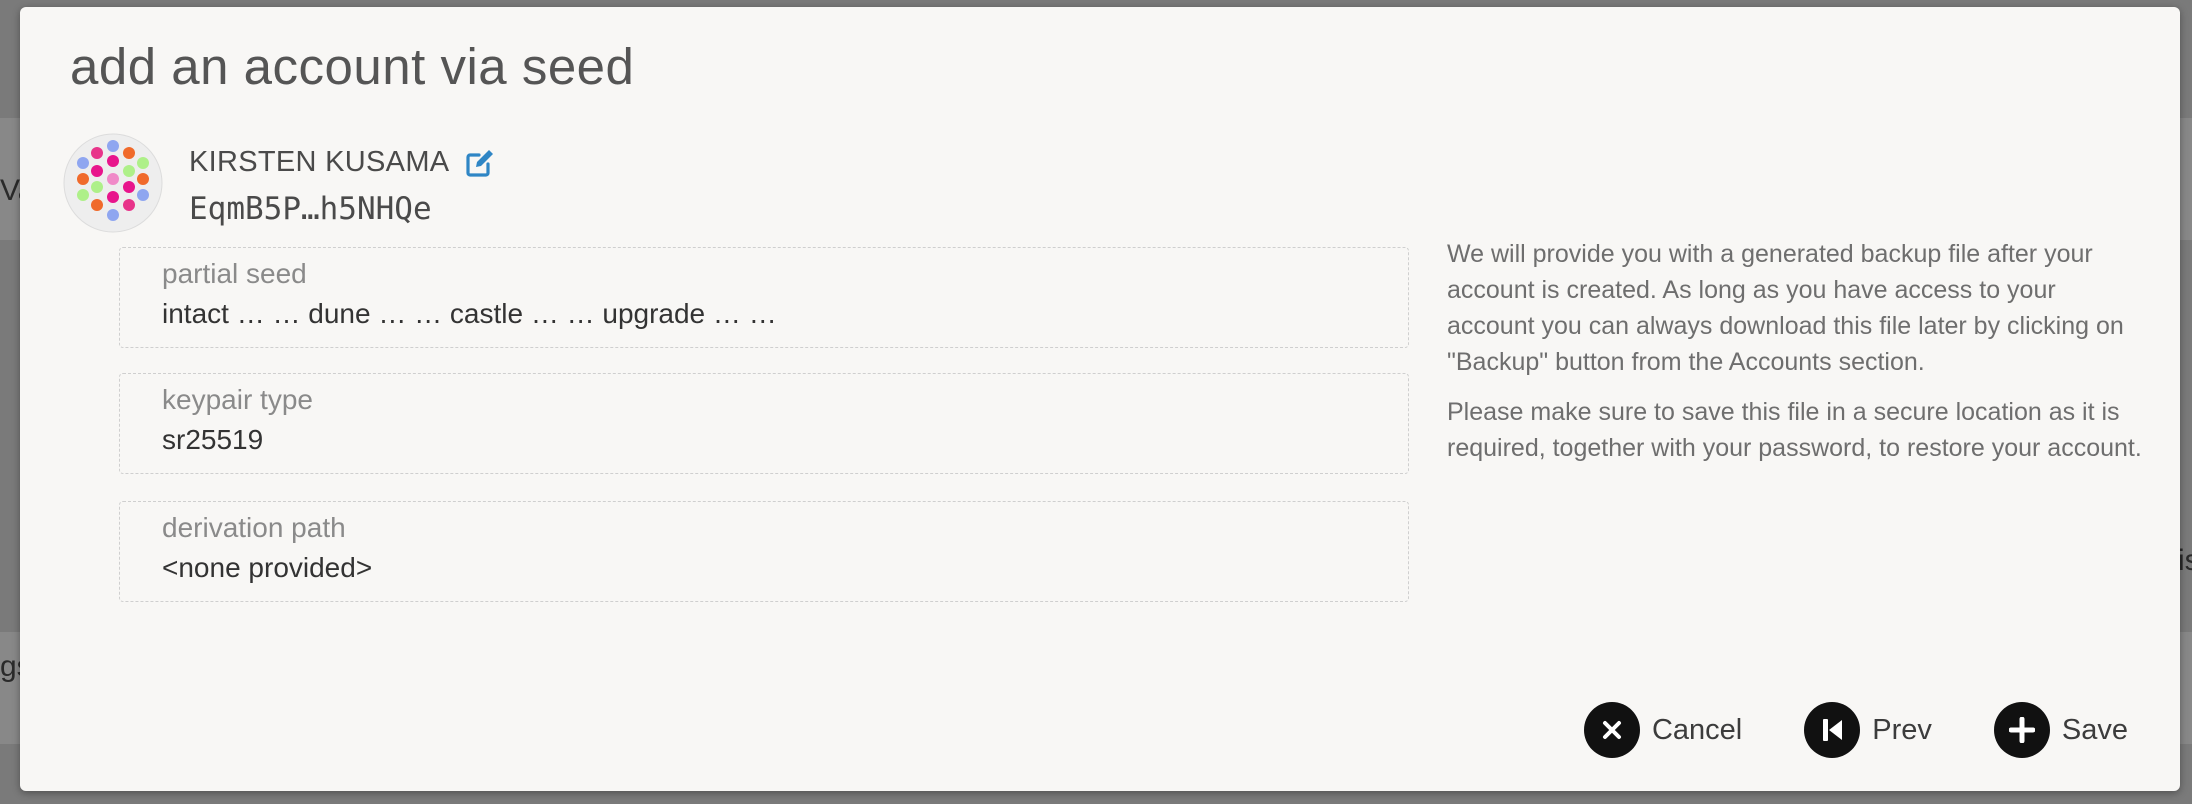 The height and width of the screenshot is (804, 2192). Describe the element at coordinates (352, 66) in the screenshot. I see `modal-title: add an account via seed` at that location.